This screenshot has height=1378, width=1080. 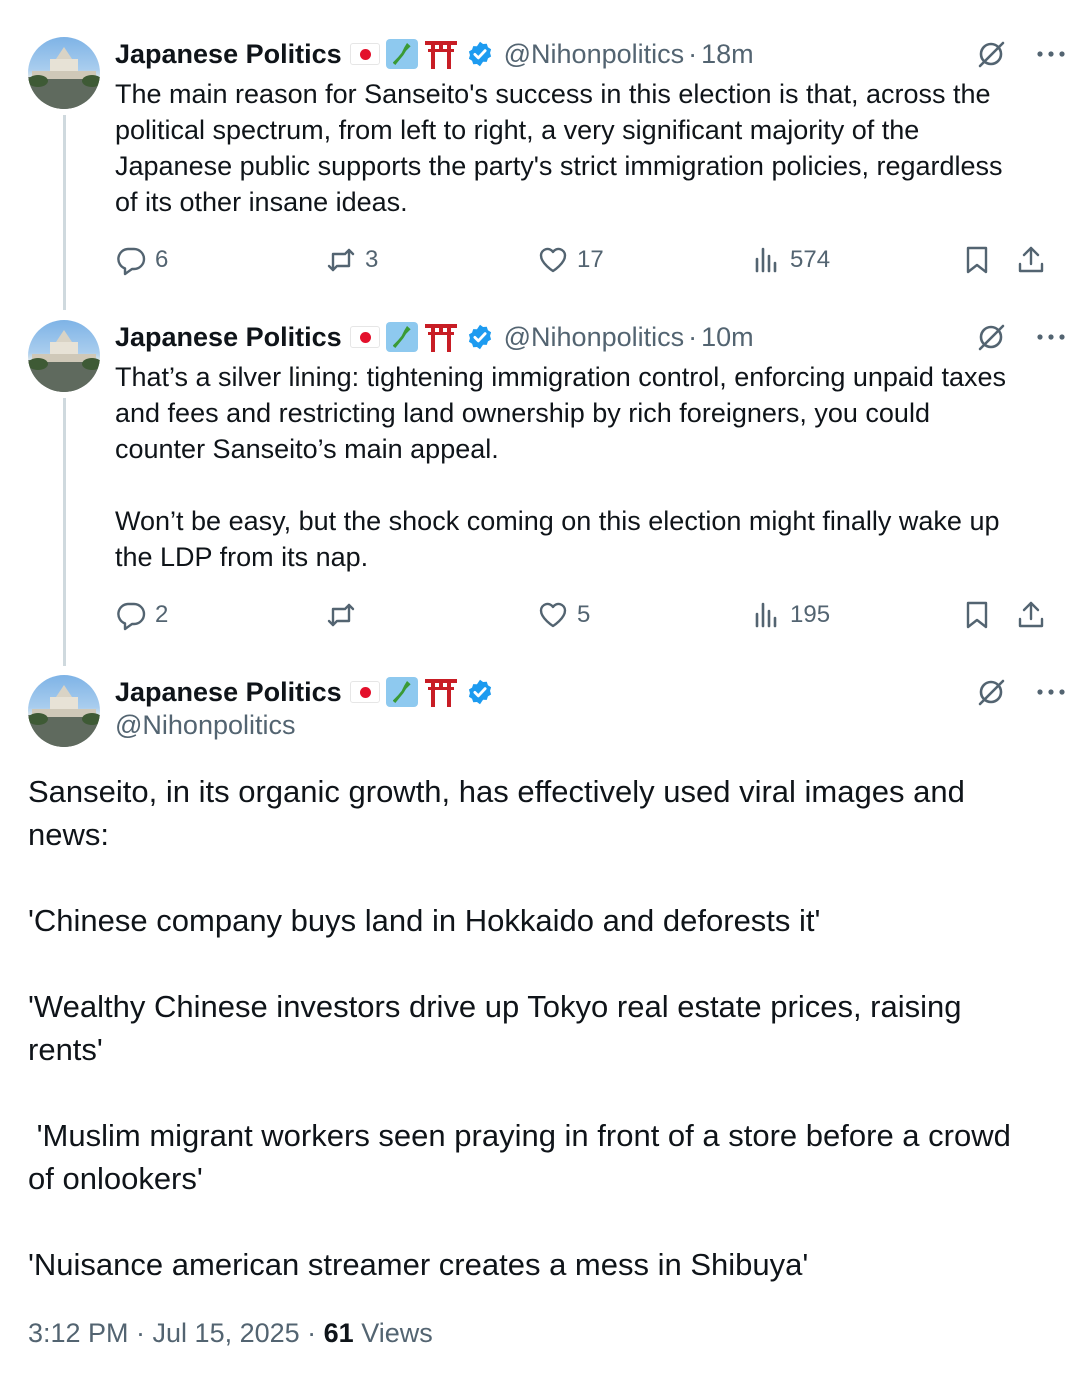 What do you see at coordinates (364, 692) in the screenshot?
I see `japan-flag-icon` at bounding box center [364, 692].